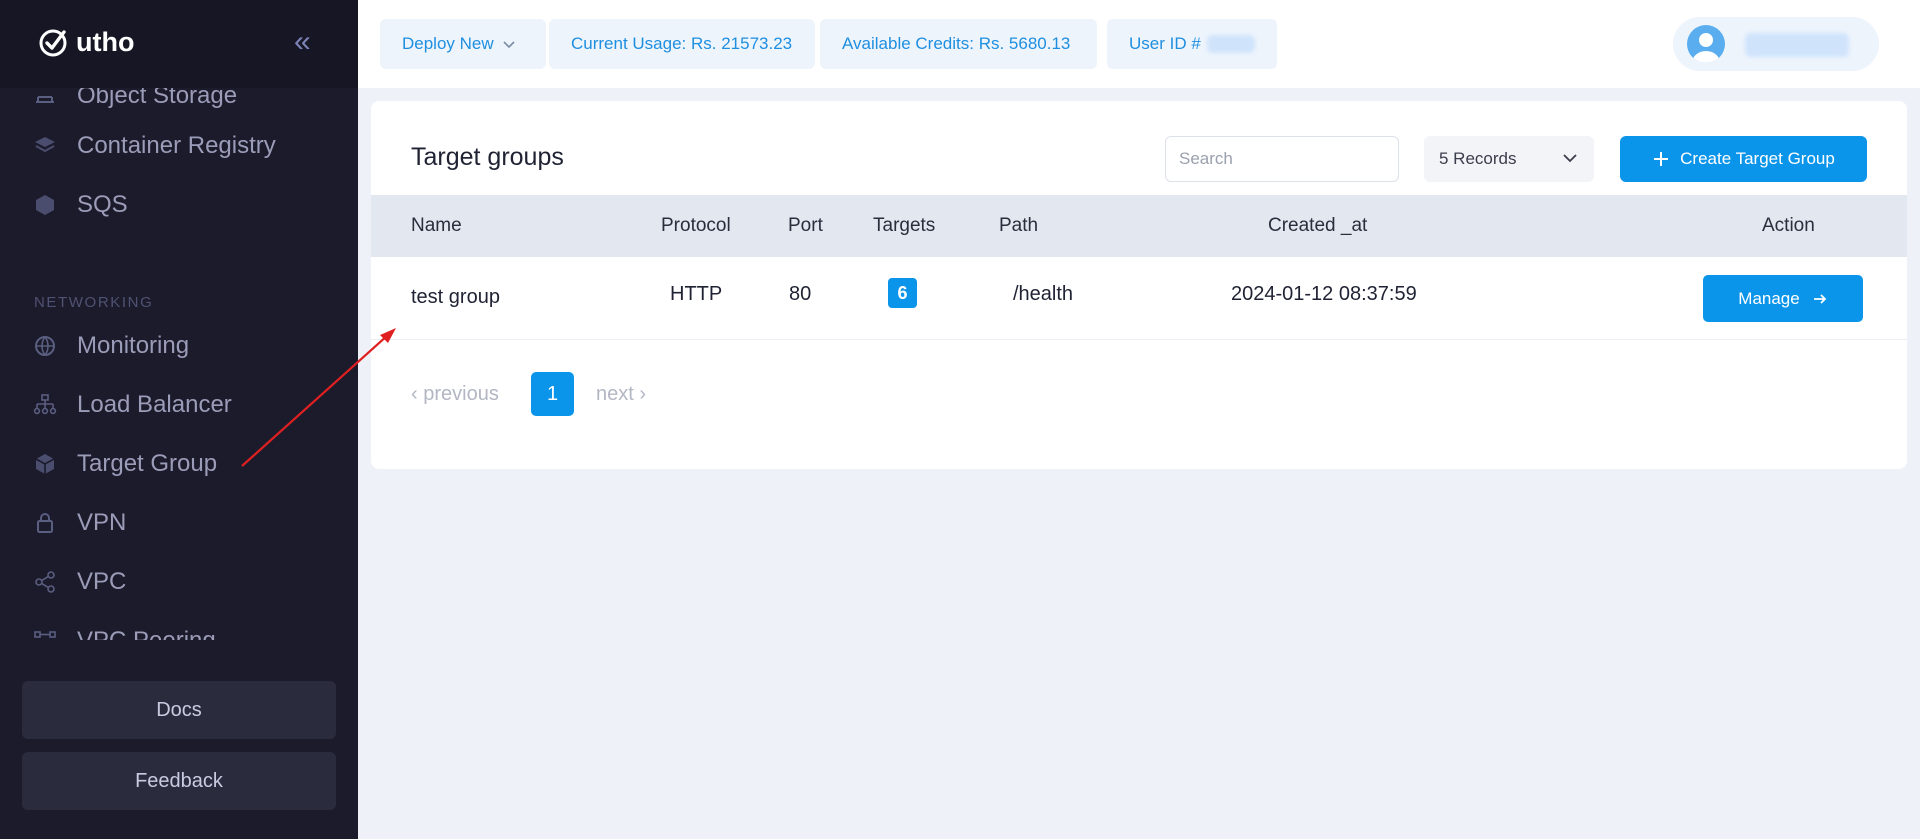 The height and width of the screenshot is (839, 1920). Describe the element at coordinates (133, 345) in the screenshot. I see `sidebar-item-label: Monitoring` at that location.